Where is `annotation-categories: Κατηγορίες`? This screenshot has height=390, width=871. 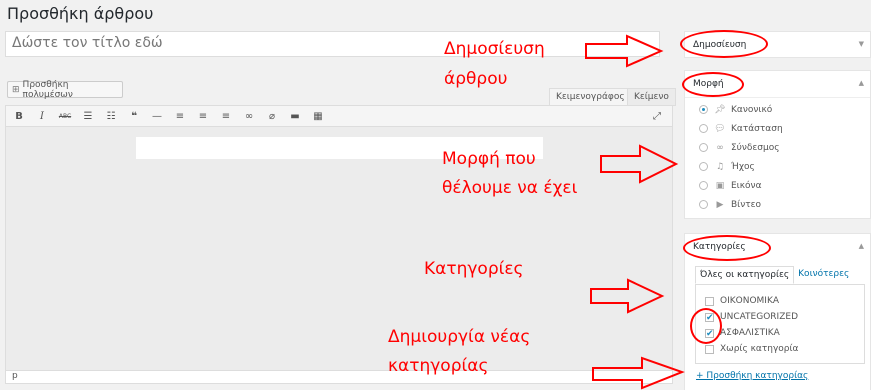 annotation-categories: Κατηγορίες is located at coordinates (474, 269).